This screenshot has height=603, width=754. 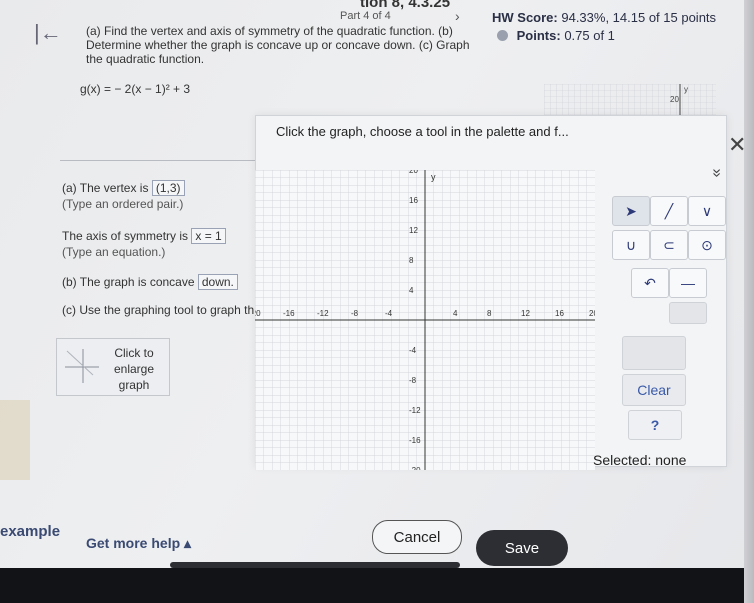 What do you see at coordinates (82, 366) in the screenshot?
I see `thumbnail-graph-icon` at bounding box center [82, 366].